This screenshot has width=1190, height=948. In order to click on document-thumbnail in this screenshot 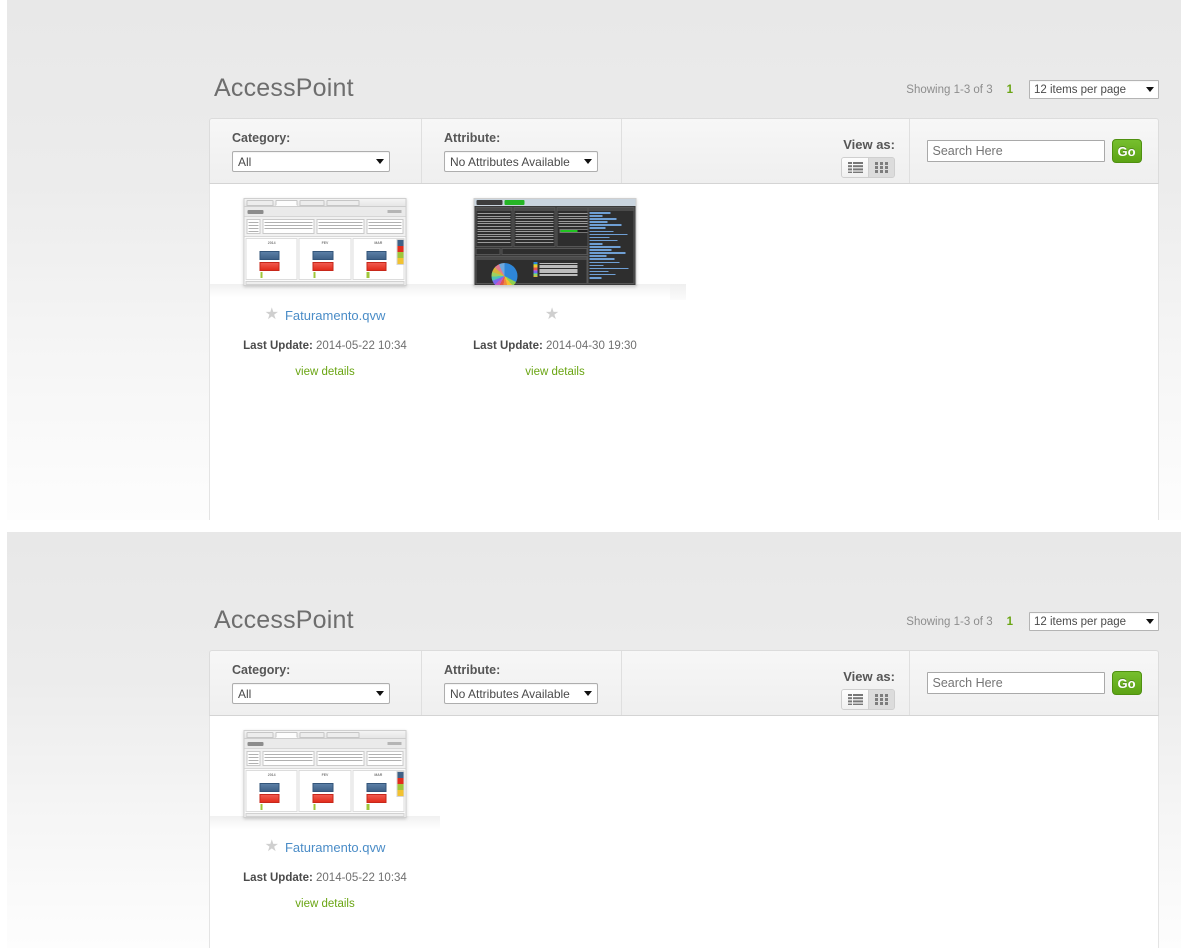, I will do `click(555, 242)`.